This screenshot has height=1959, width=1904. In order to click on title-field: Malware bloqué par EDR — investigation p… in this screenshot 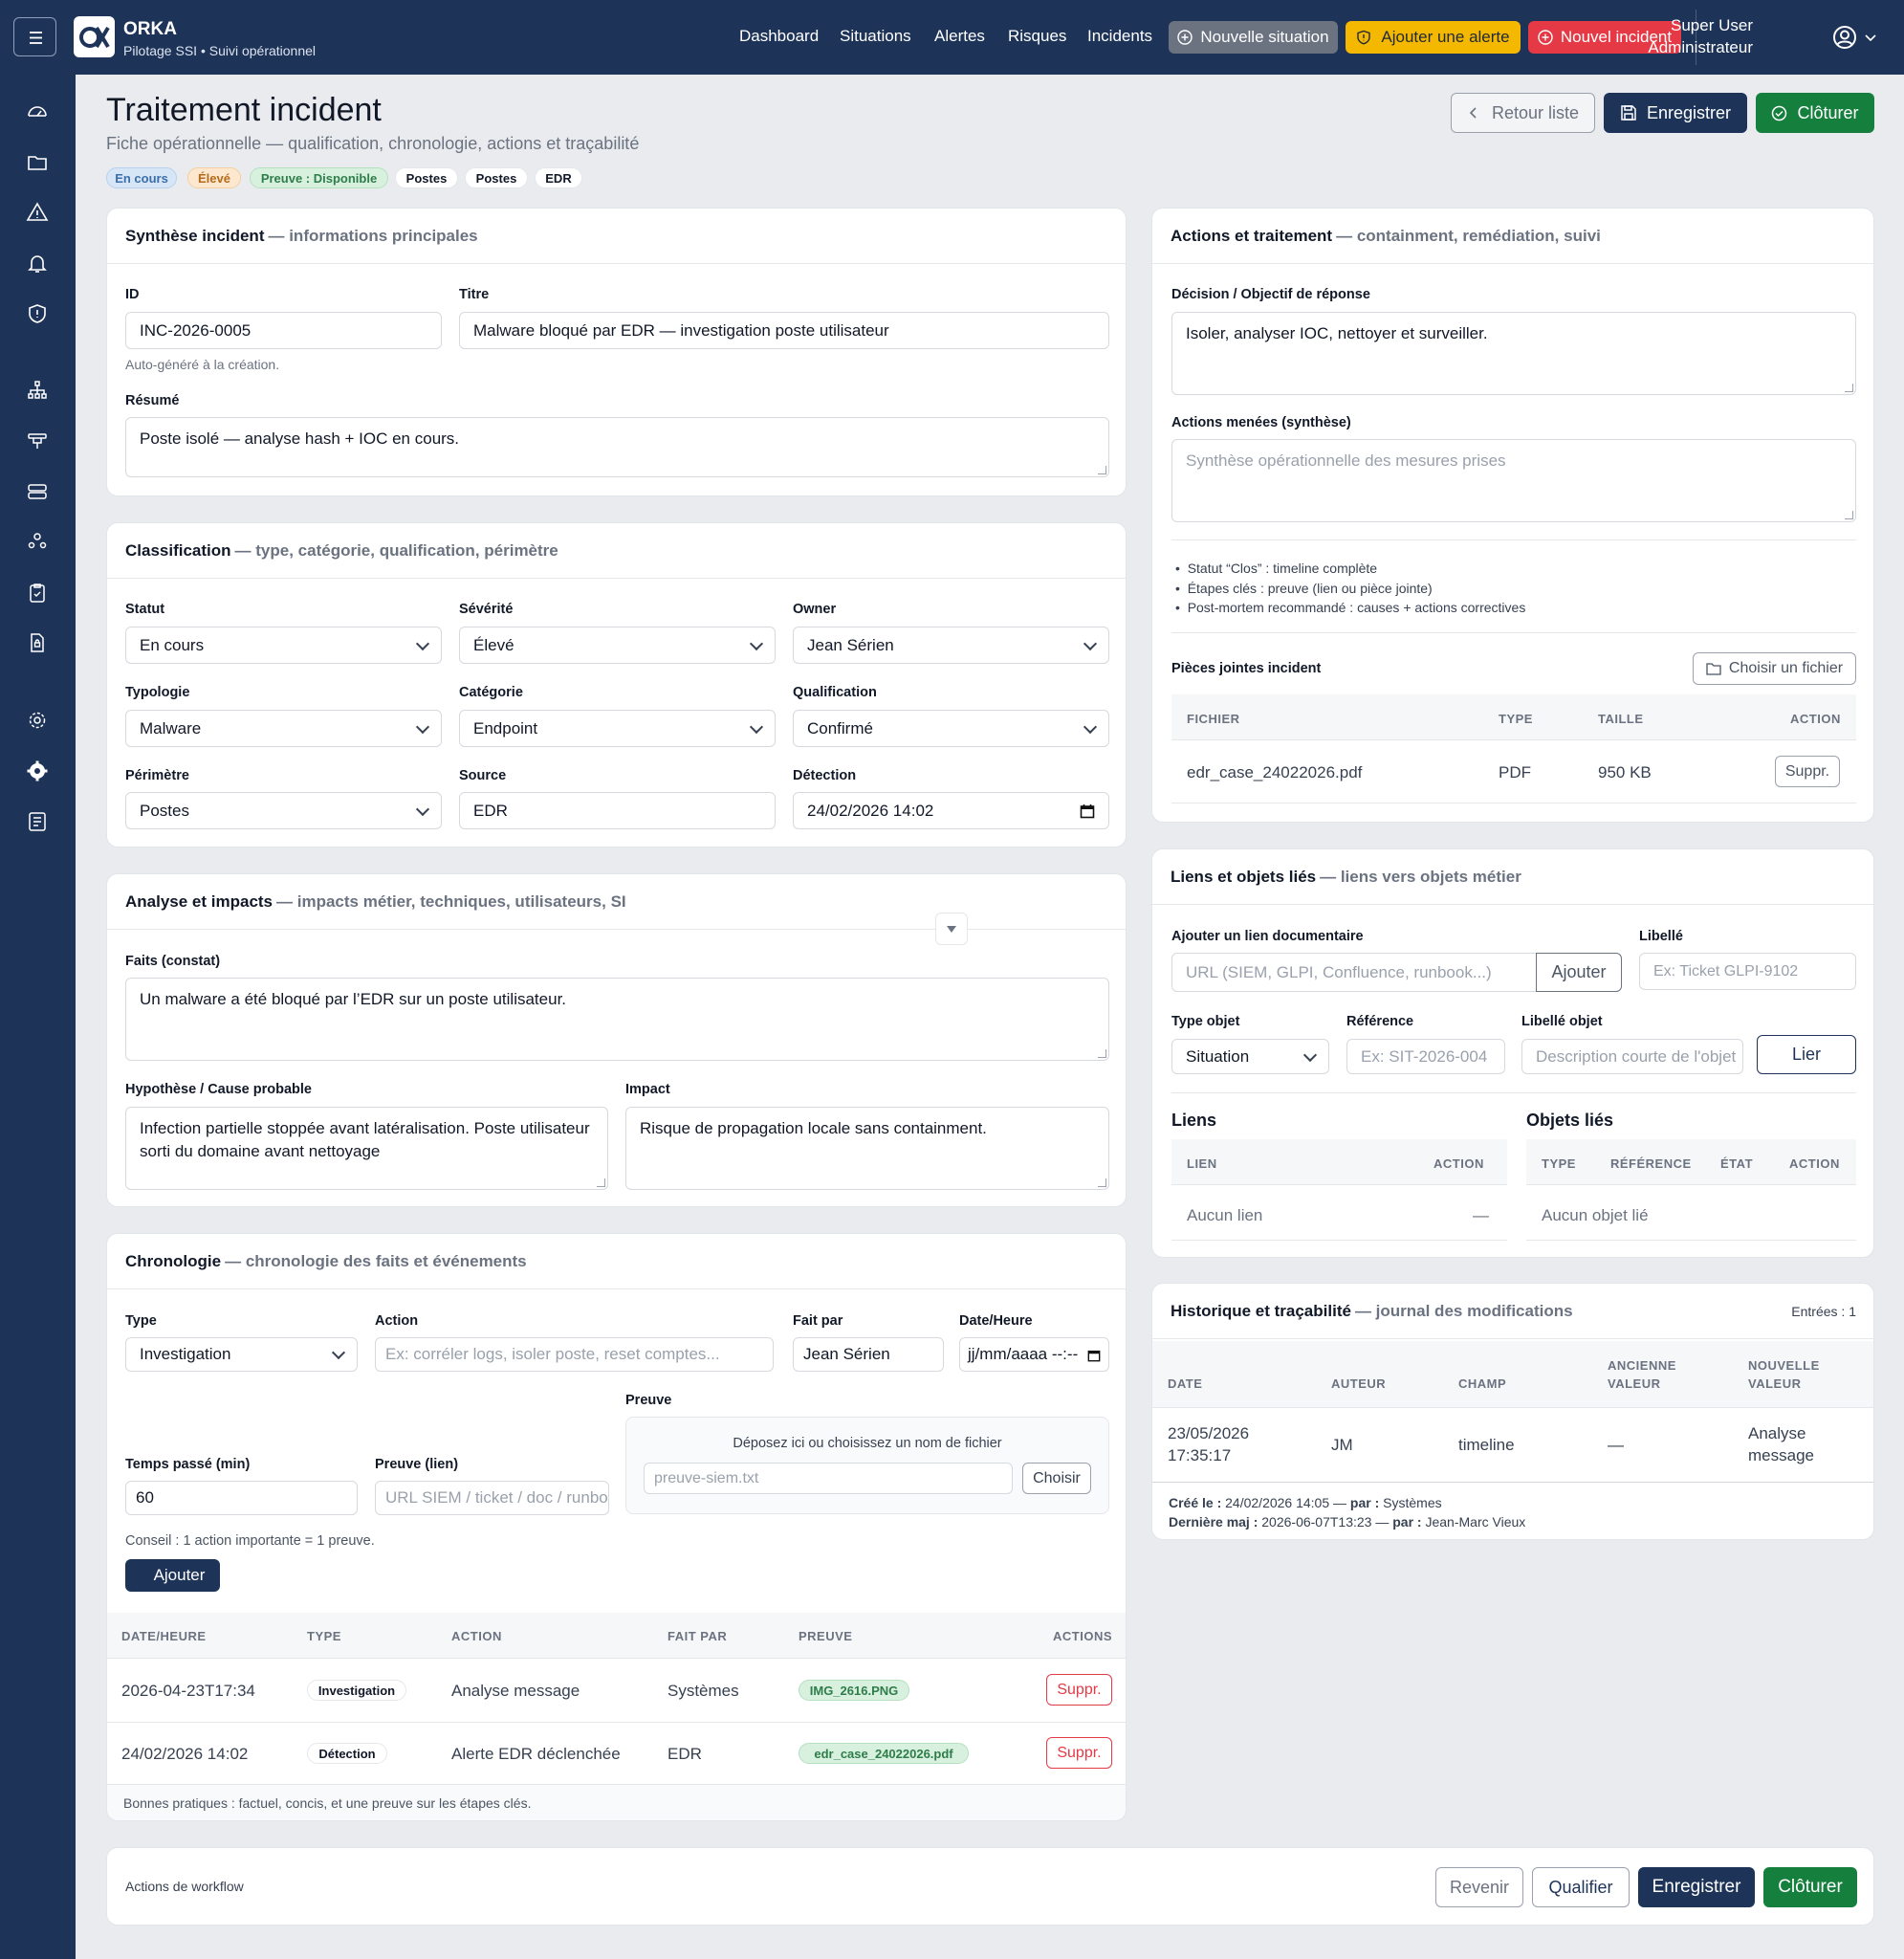, I will do `click(784, 331)`.